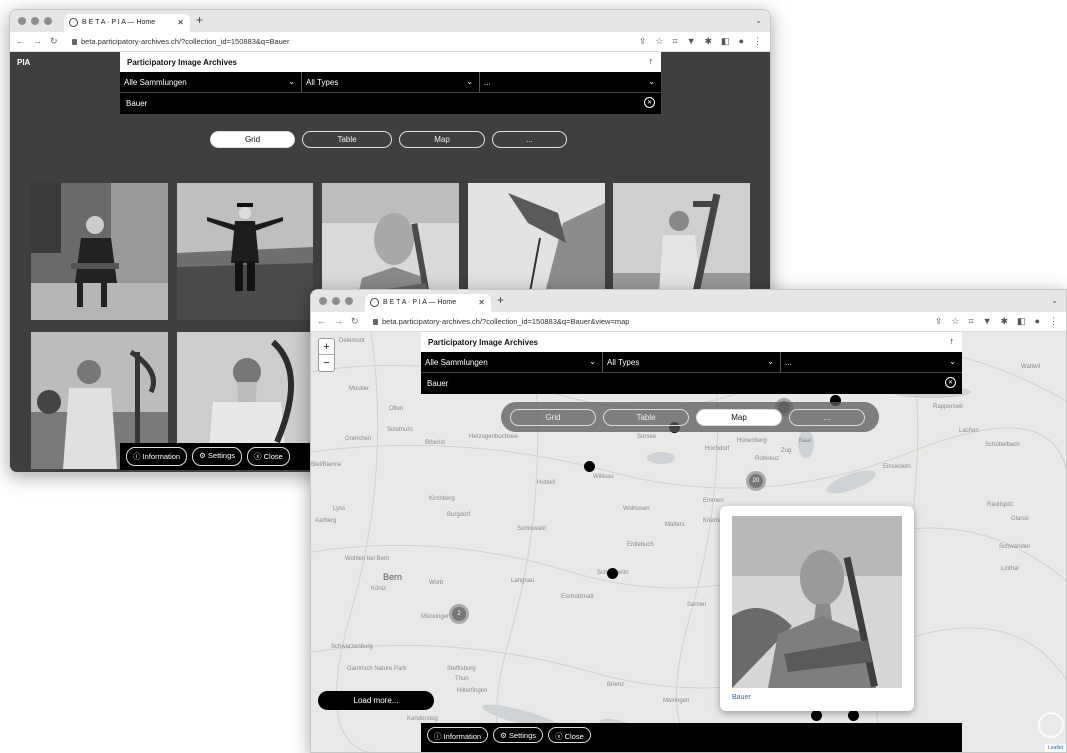  I want to click on map-place: Moutier, so click(359, 389).